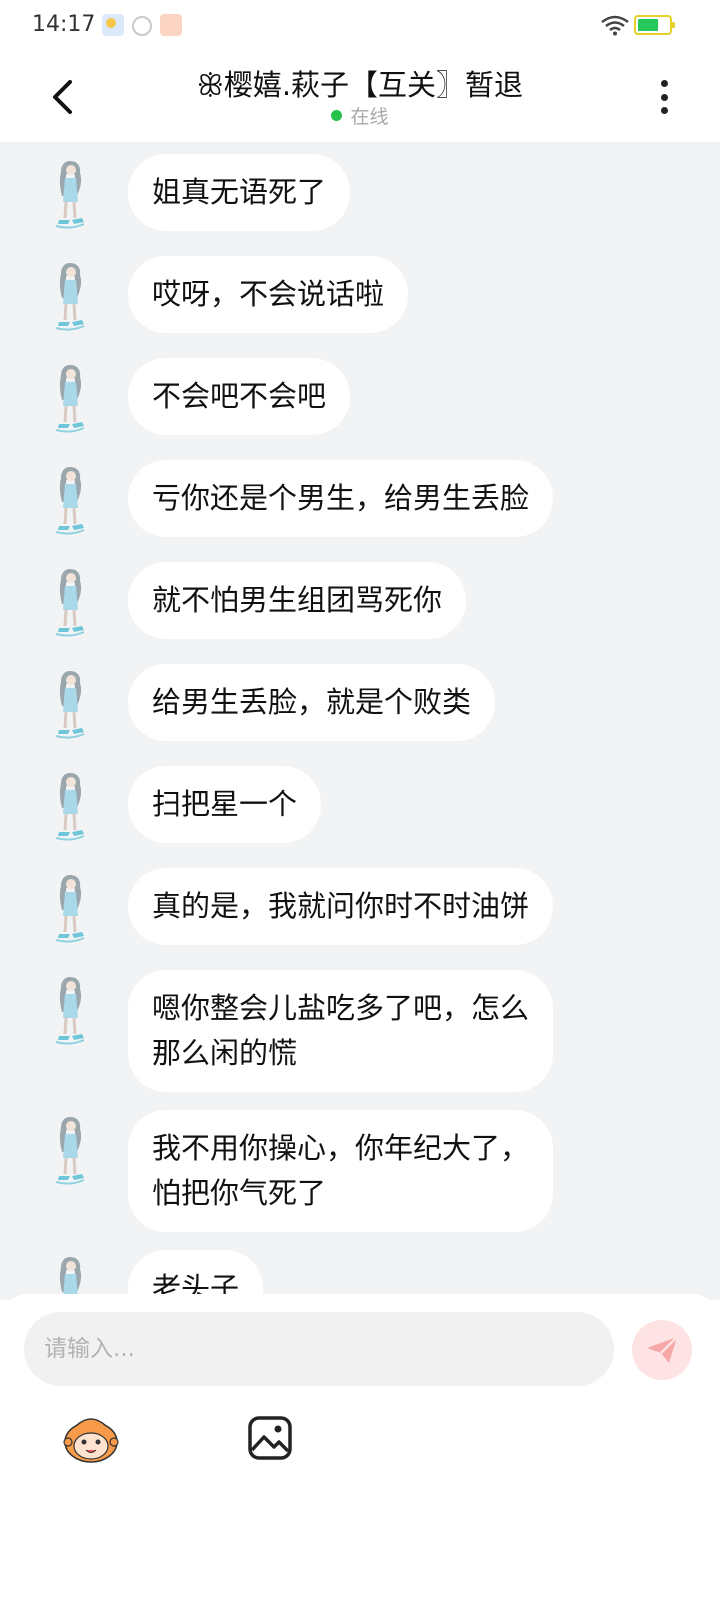 The height and width of the screenshot is (1600, 720). What do you see at coordinates (239, 1193) in the screenshot?
I see `message-text-line: 怕把你气死了` at bounding box center [239, 1193].